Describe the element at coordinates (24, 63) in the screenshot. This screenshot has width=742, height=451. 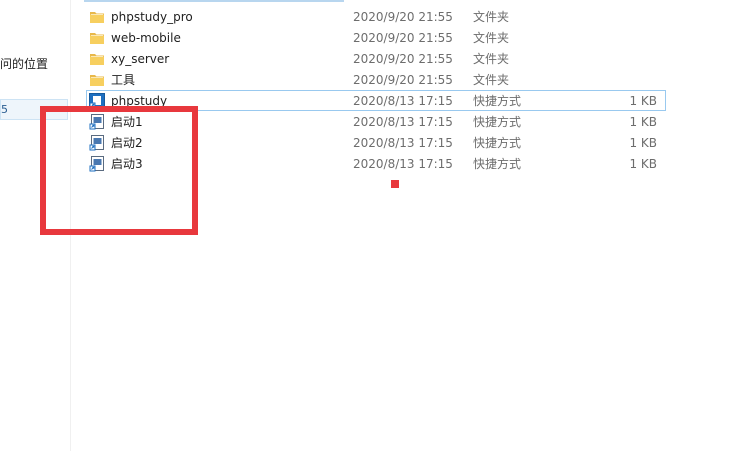
I see `nav-item-recent-locations: 问的位置` at that location.